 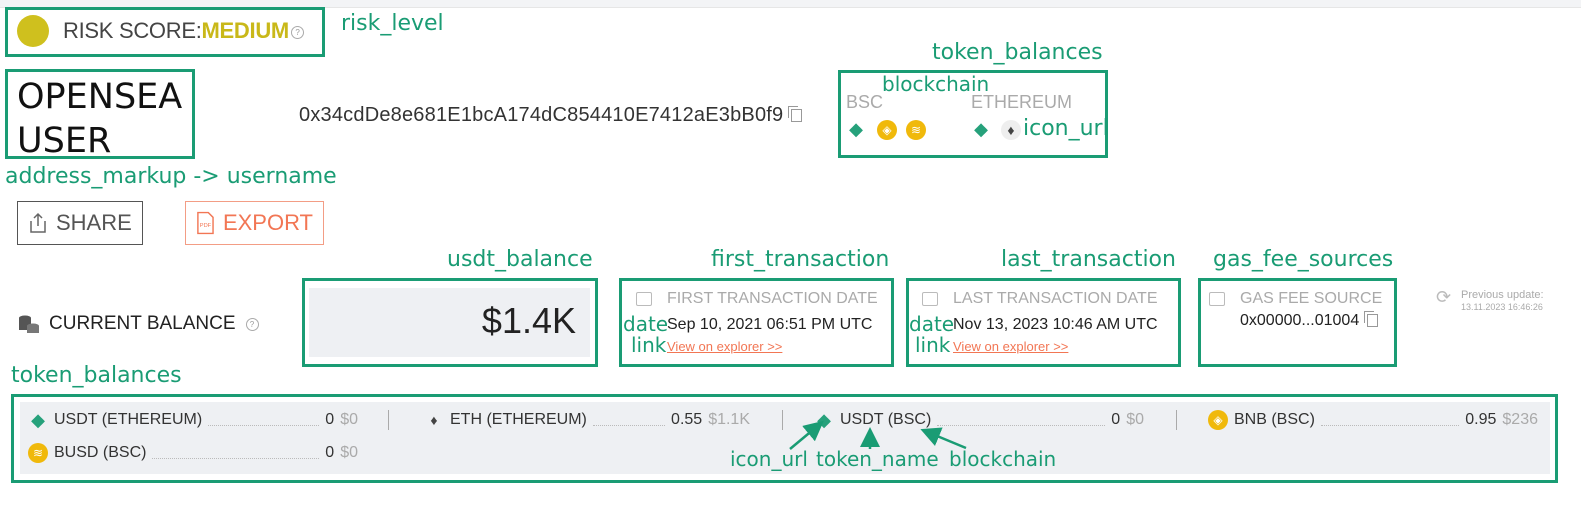 I want to click on arrow-icon-url, so click(x=806, y=435).